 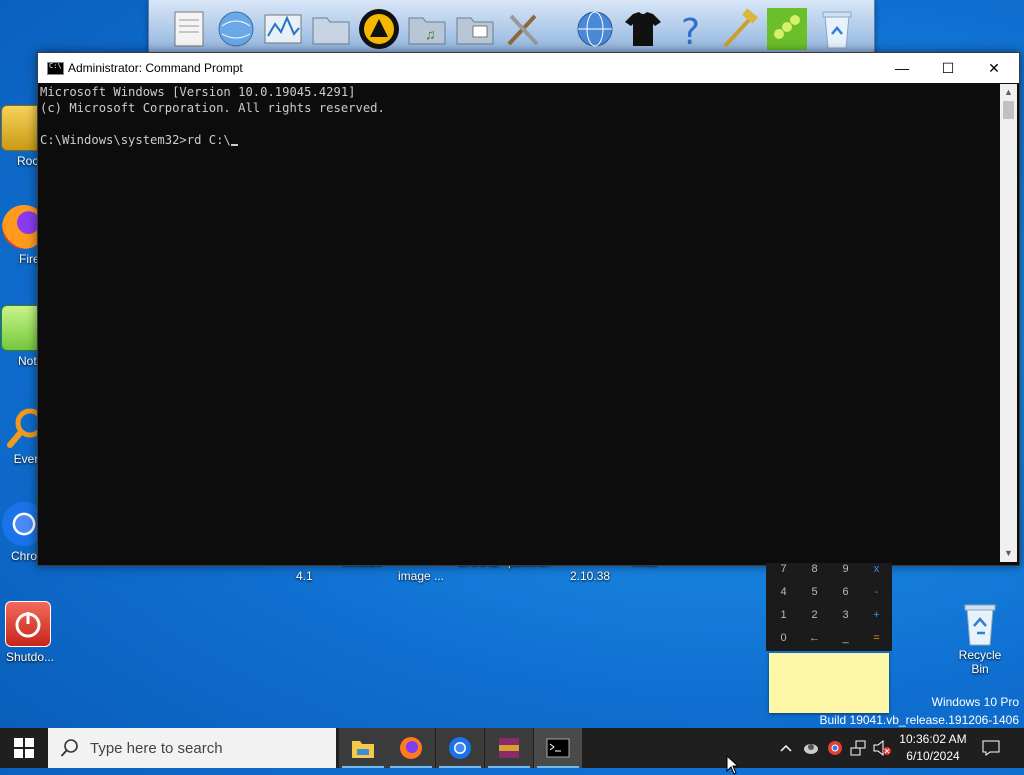 I want to click on windows-build-watermark: Build 19041.vb_release.191206-1406, so click(x=919, y=720).